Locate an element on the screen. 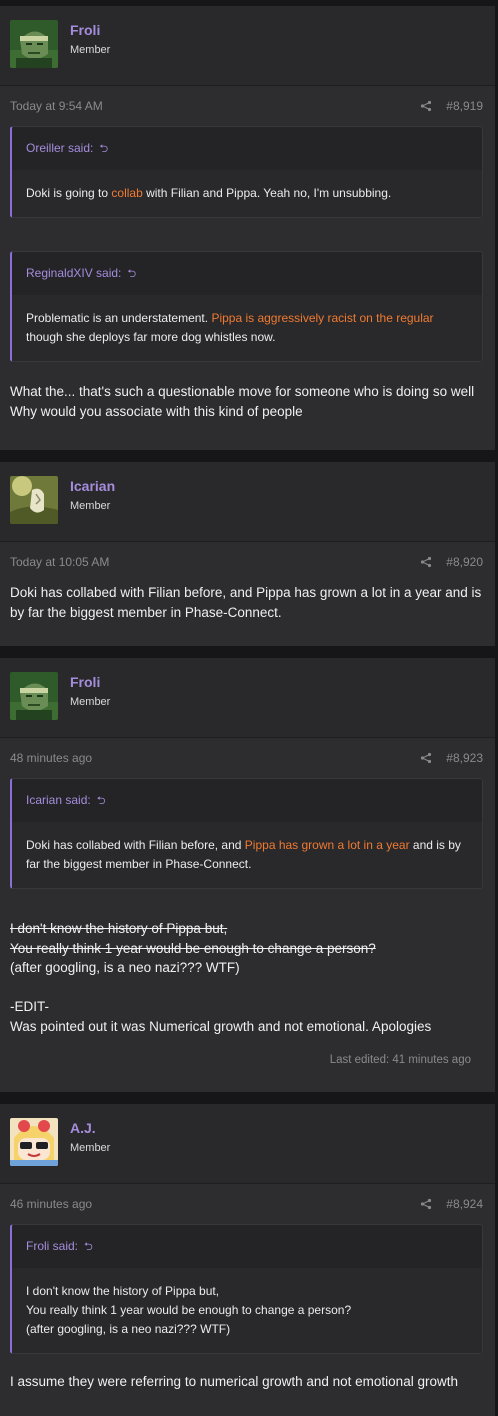  quote-highlight: Pippa has grown a lot in a year is located at coordinates (327, 845).